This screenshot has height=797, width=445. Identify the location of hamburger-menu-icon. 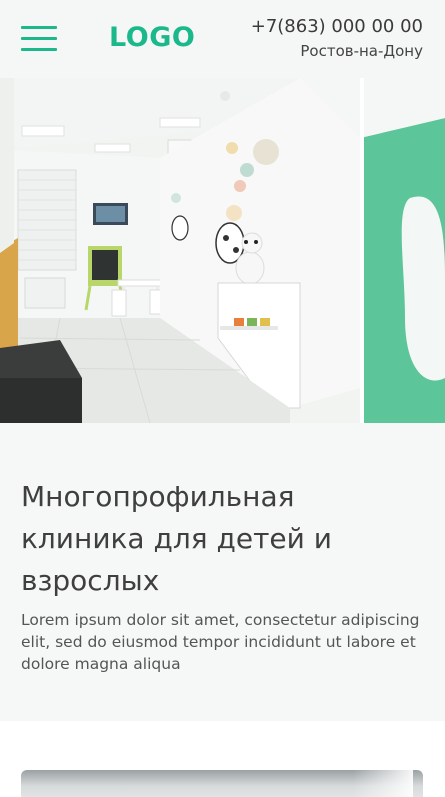
(39, 39).